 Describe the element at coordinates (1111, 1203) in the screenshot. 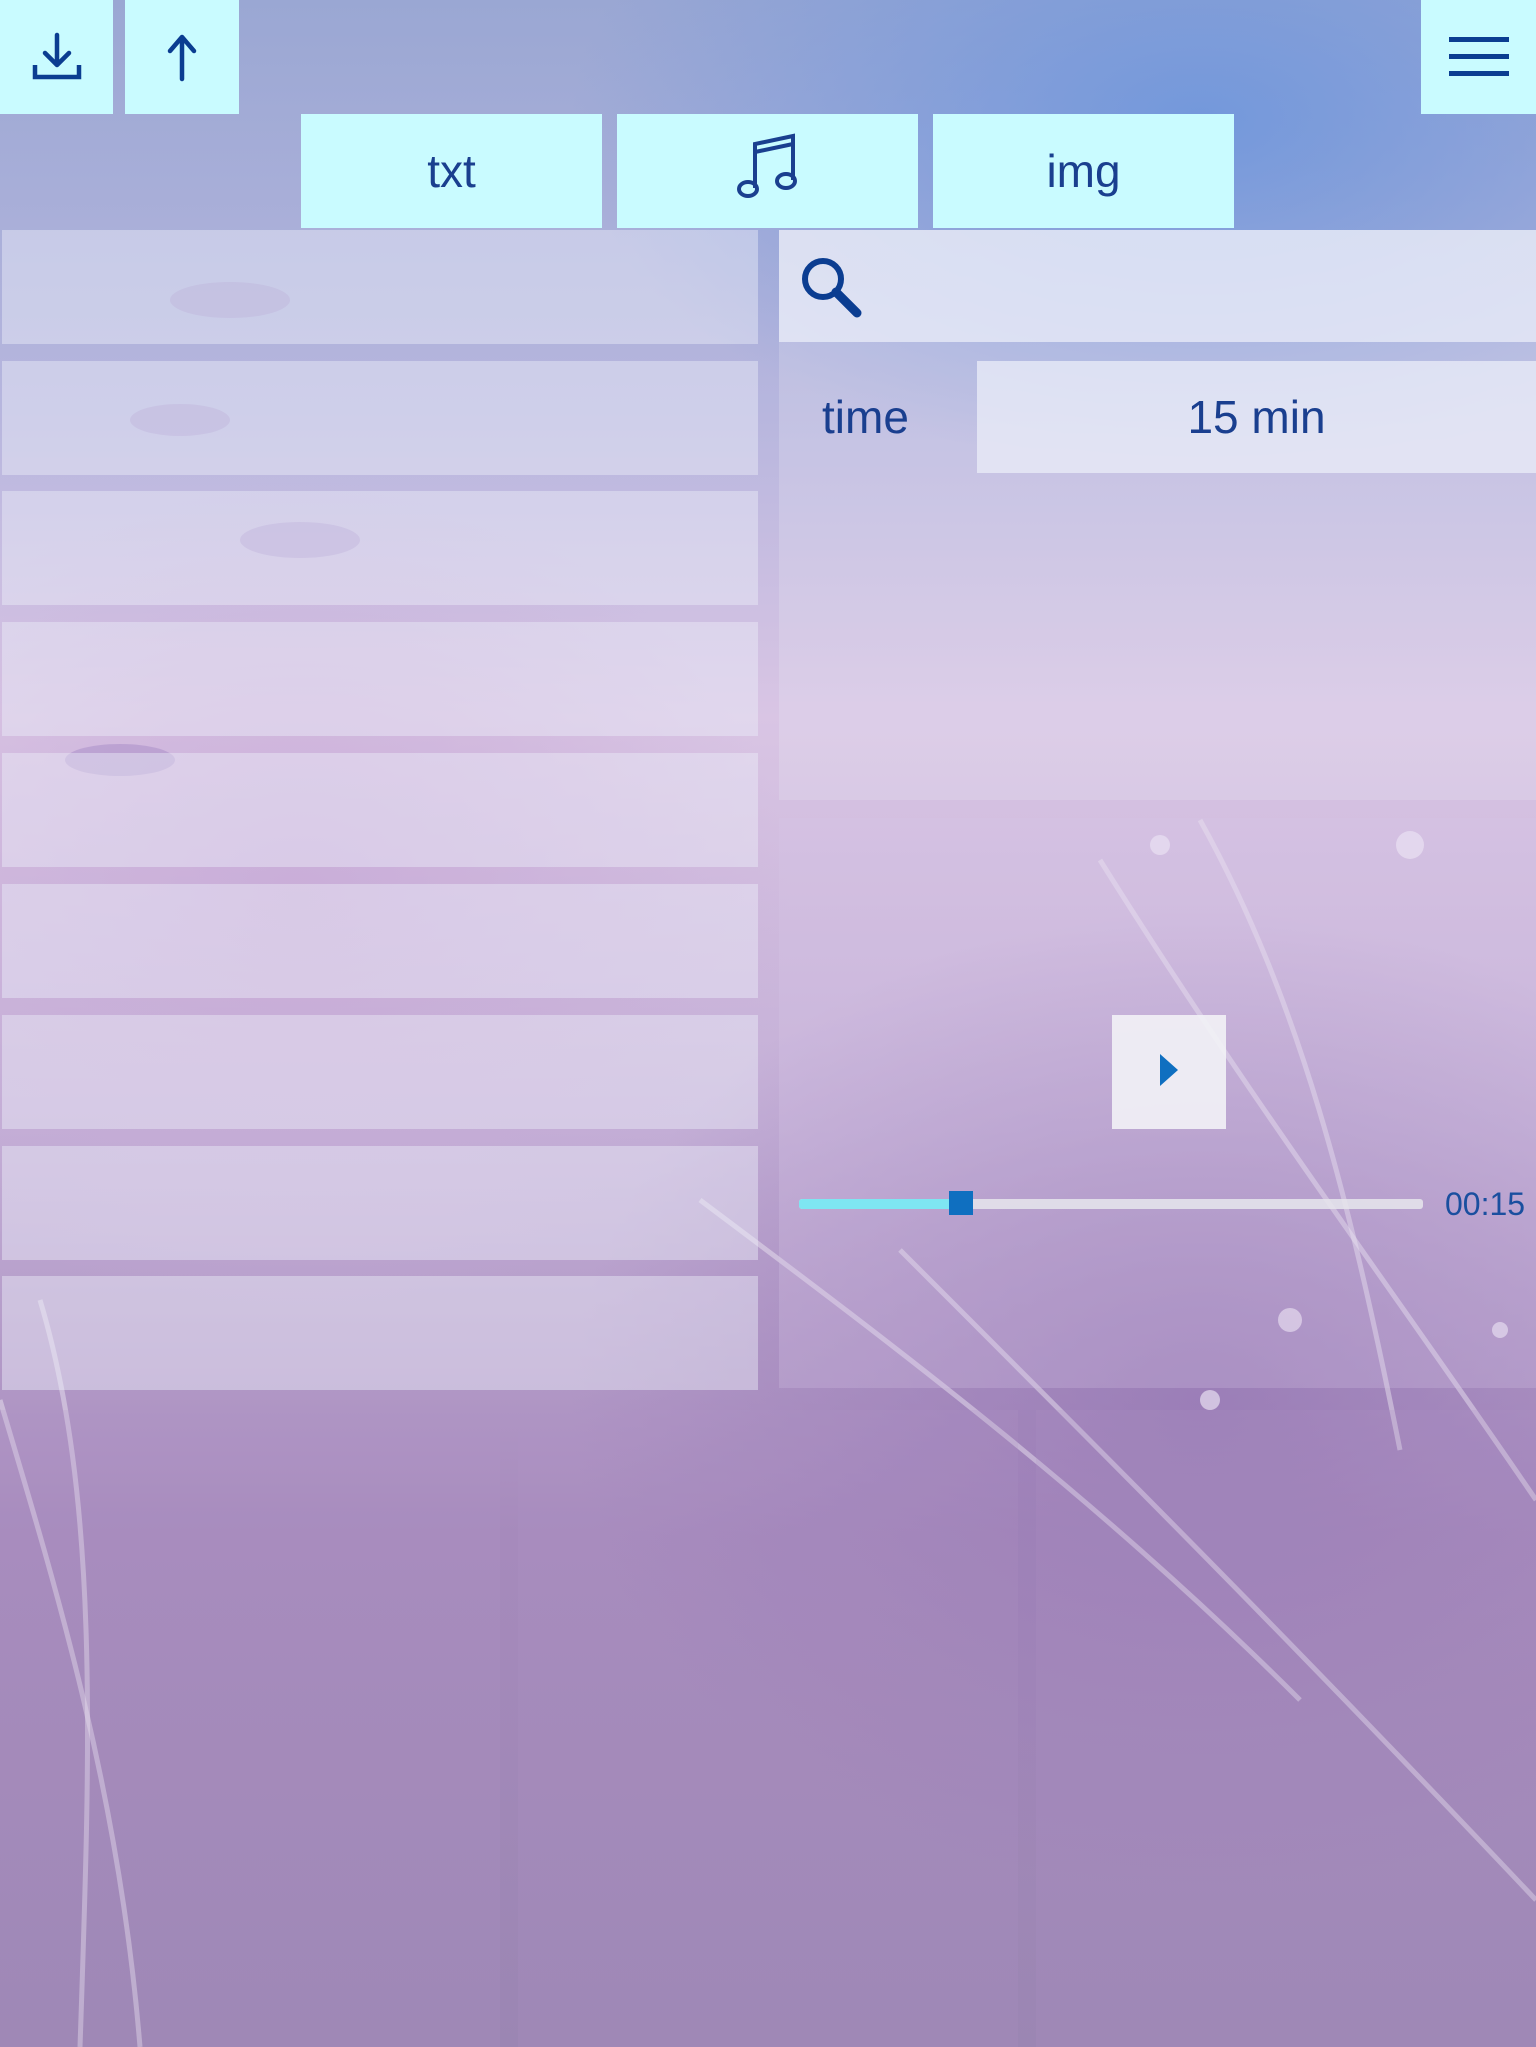

I see `progress-slider` at that location.